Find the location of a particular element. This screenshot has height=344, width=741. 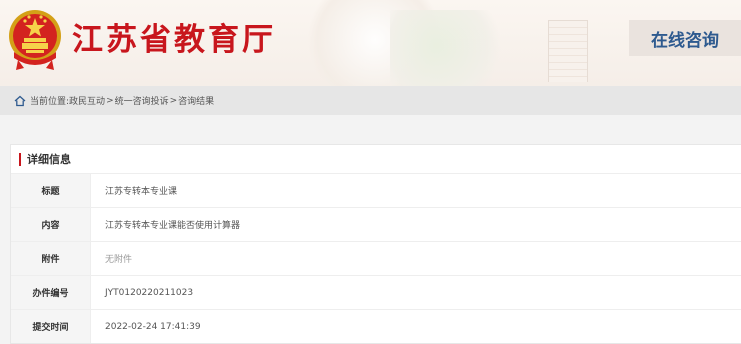

row-value: JYT0120220211023 is located at coordinates (149, 292).